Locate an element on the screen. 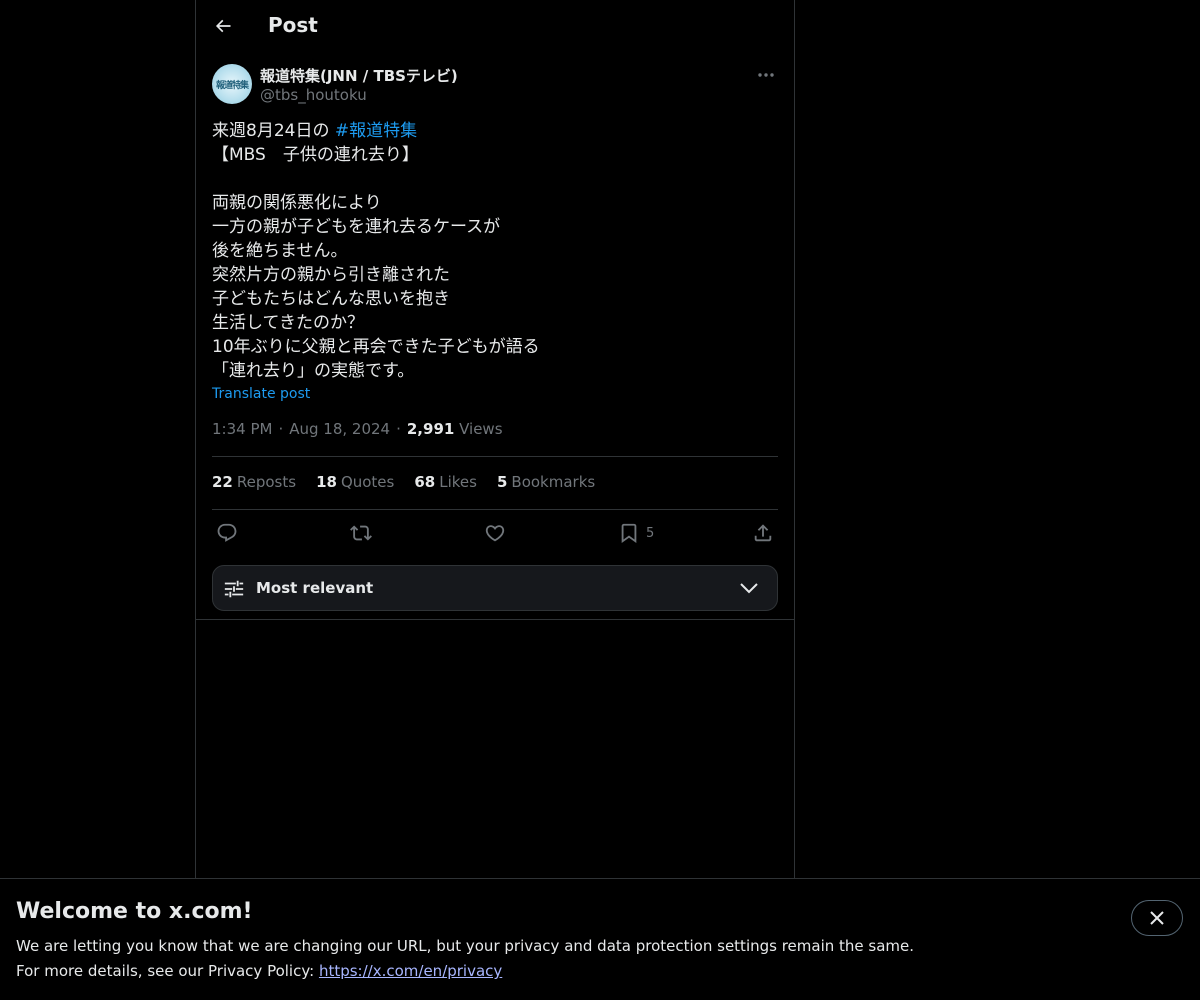 The width and height of the screenshot is (1200, 1000). sliders-icon is located at coordinates (234, 589).